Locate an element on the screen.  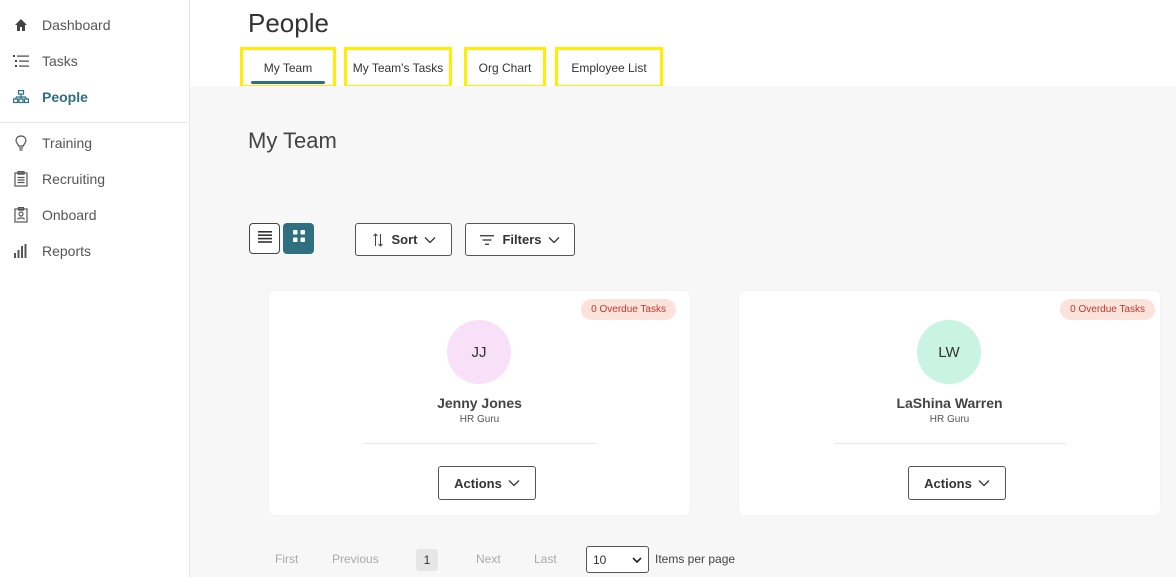
avatar-initials: LW is located at coordinates (949, 352).